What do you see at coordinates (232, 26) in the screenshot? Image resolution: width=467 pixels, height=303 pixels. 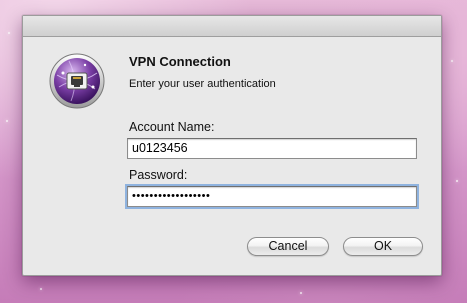 I see `dialog-titlebar` at bounding box center [232, 26].